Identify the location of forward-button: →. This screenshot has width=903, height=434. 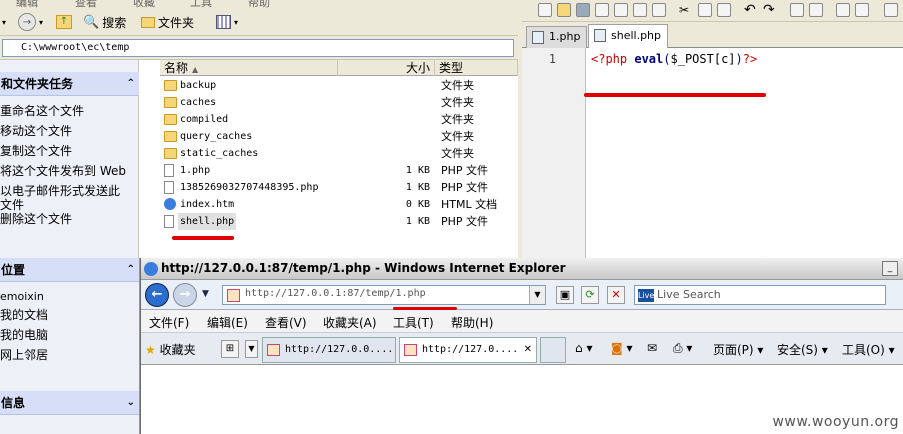
(185, 295).